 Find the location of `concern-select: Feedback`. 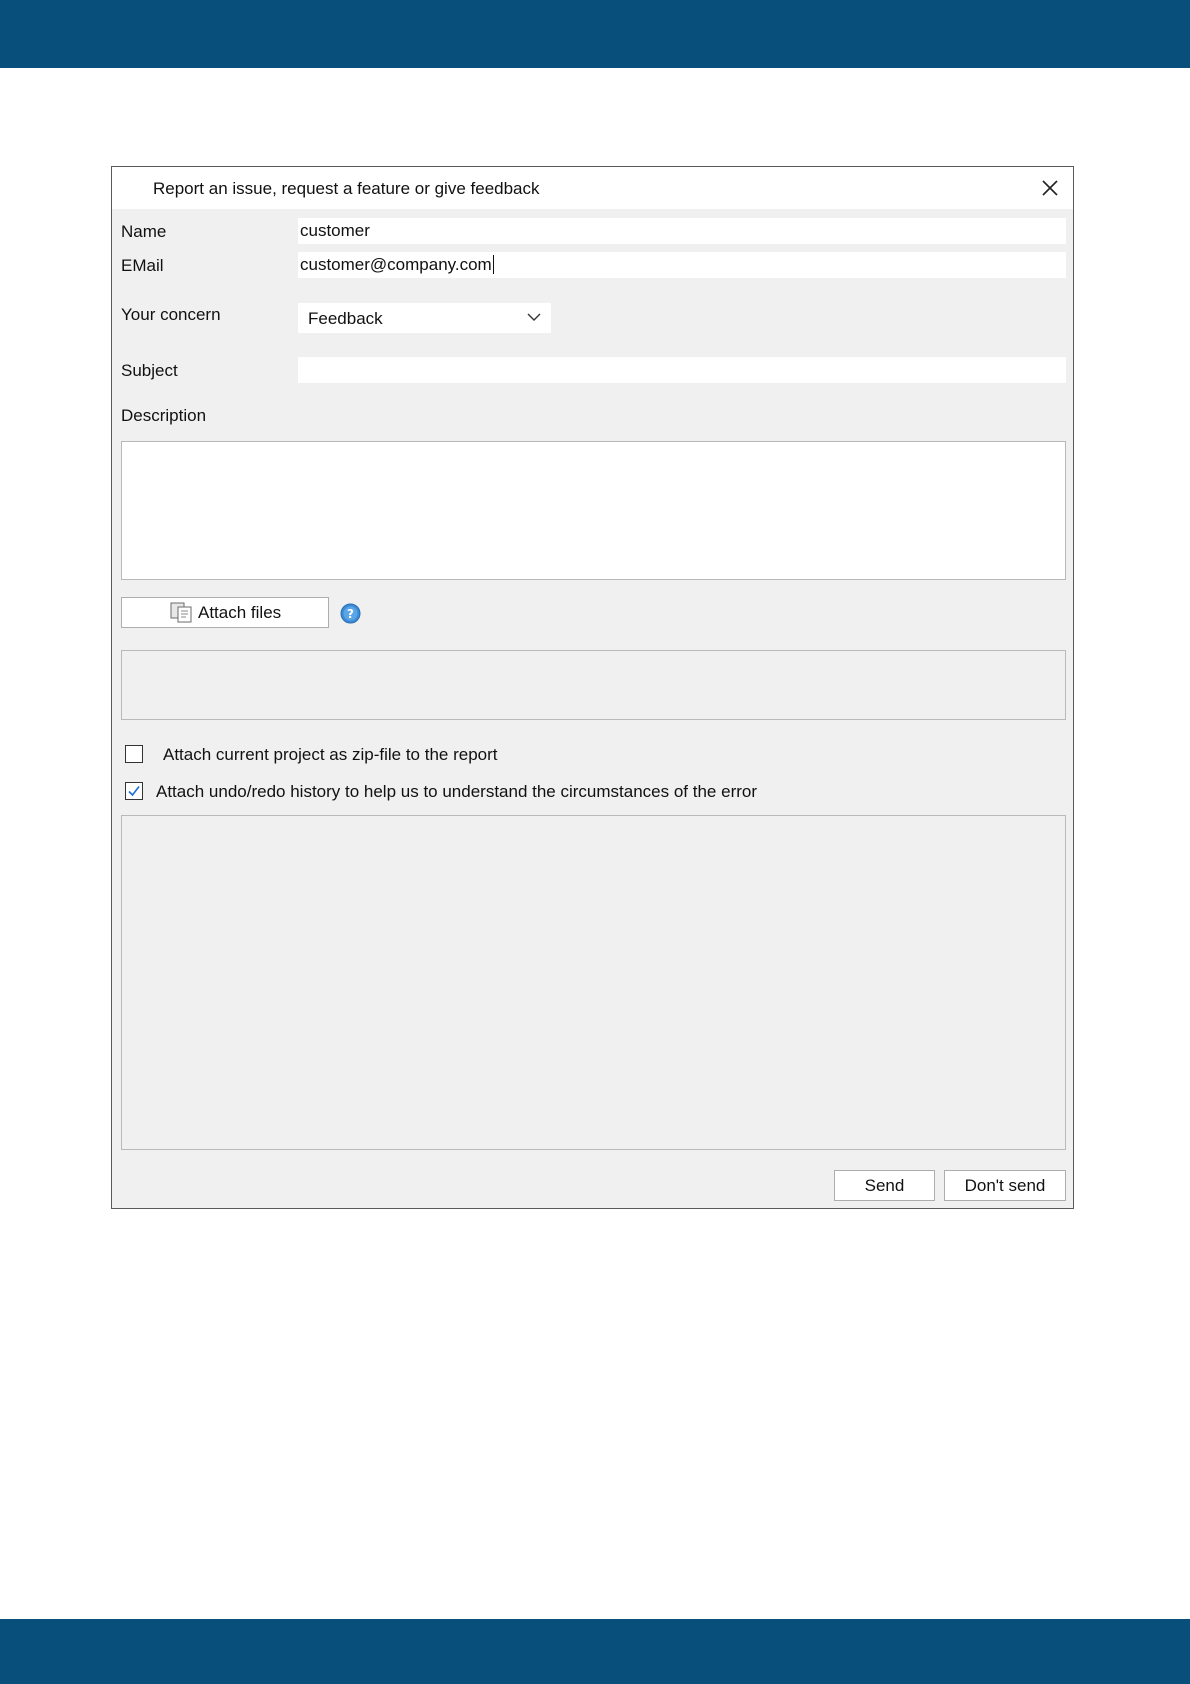

concern-select: Feedback is located at coordinates (424, 318).